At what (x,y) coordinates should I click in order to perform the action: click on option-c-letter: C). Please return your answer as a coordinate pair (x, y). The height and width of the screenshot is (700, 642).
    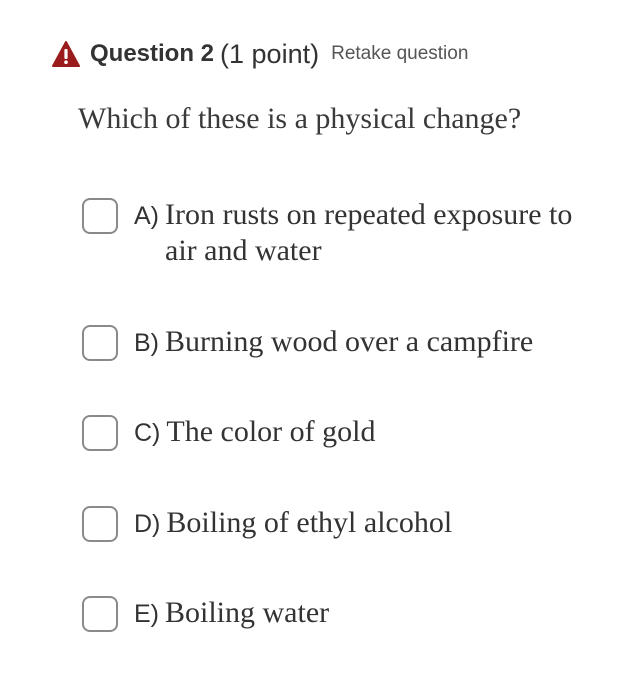
    Looking at the image, I should click on (147, 433).